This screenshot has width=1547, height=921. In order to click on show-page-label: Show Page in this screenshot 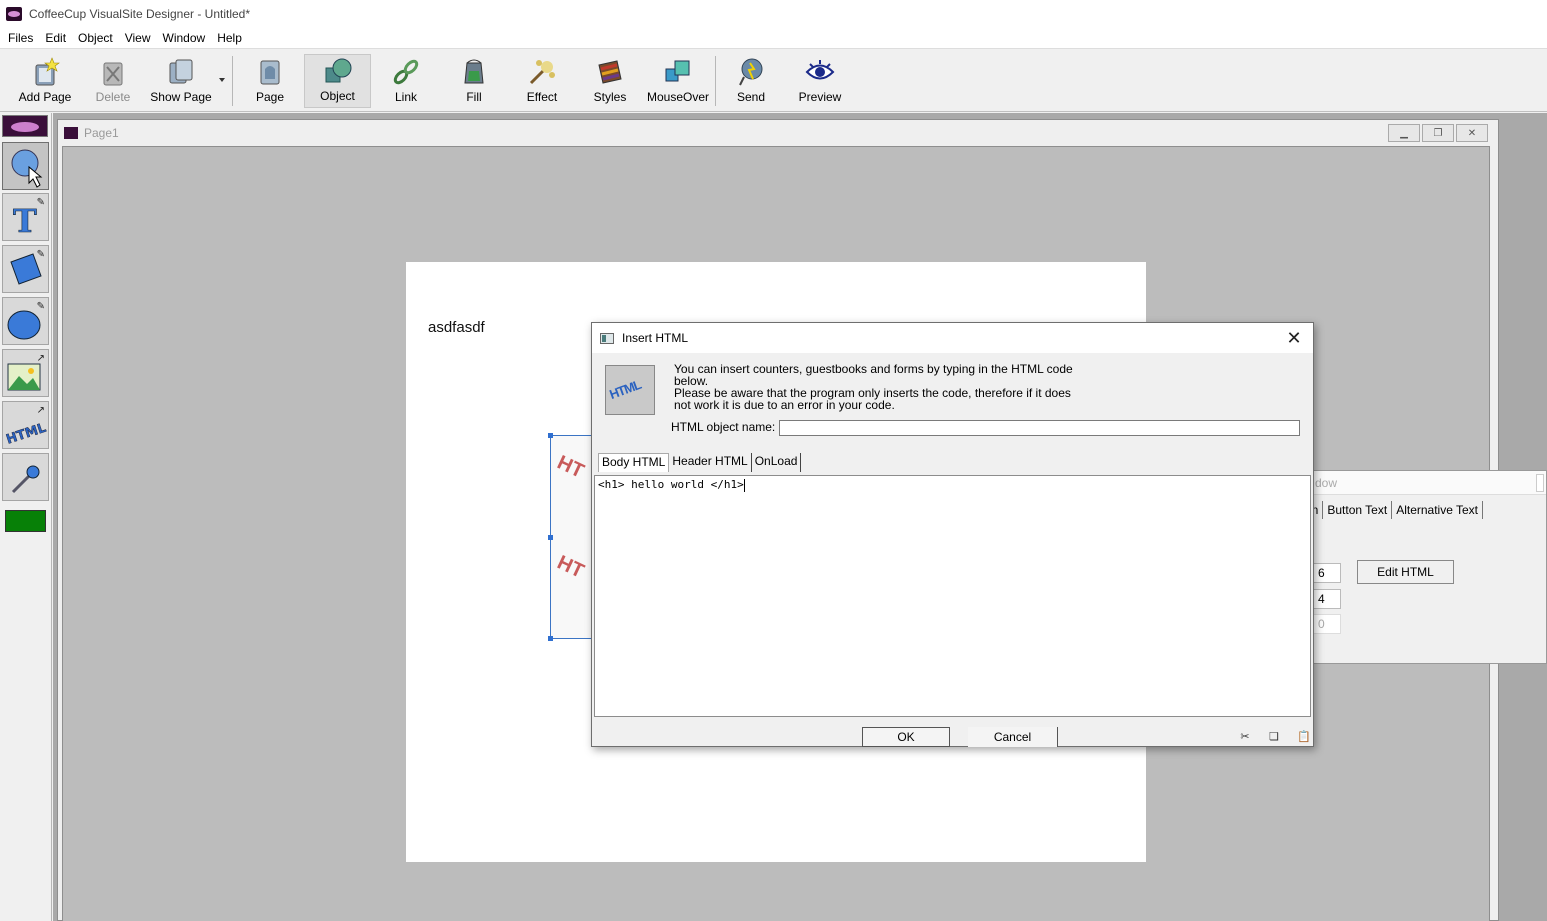, I will do `click(181, 97)`.